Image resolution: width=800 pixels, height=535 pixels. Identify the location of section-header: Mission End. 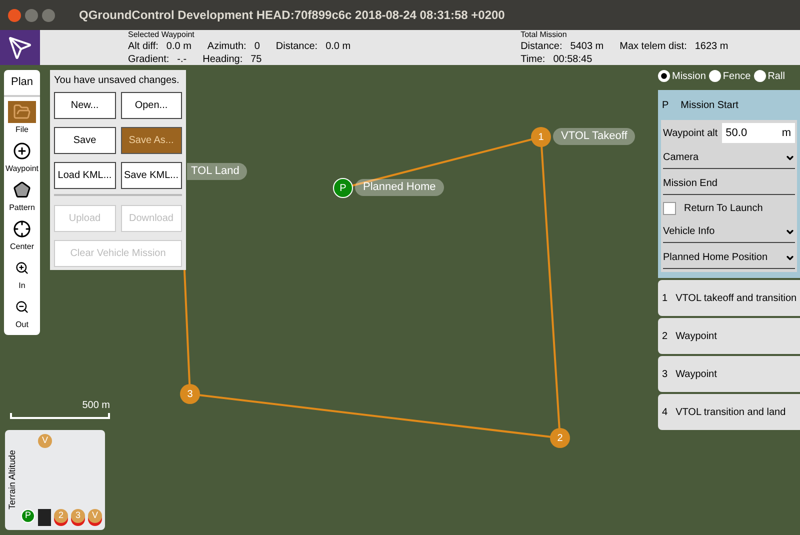
(729, 184).